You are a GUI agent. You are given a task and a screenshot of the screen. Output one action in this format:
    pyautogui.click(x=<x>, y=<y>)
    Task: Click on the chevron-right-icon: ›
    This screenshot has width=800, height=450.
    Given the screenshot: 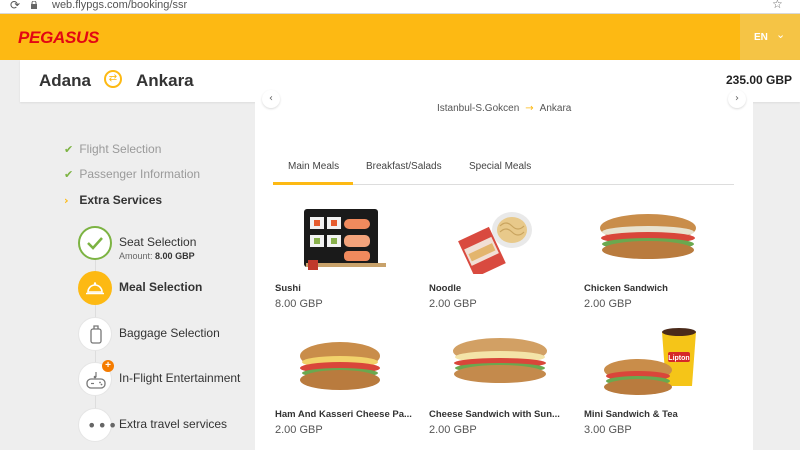 What is the action you would take?
    pyautogui.click(x=66, y=200)
    